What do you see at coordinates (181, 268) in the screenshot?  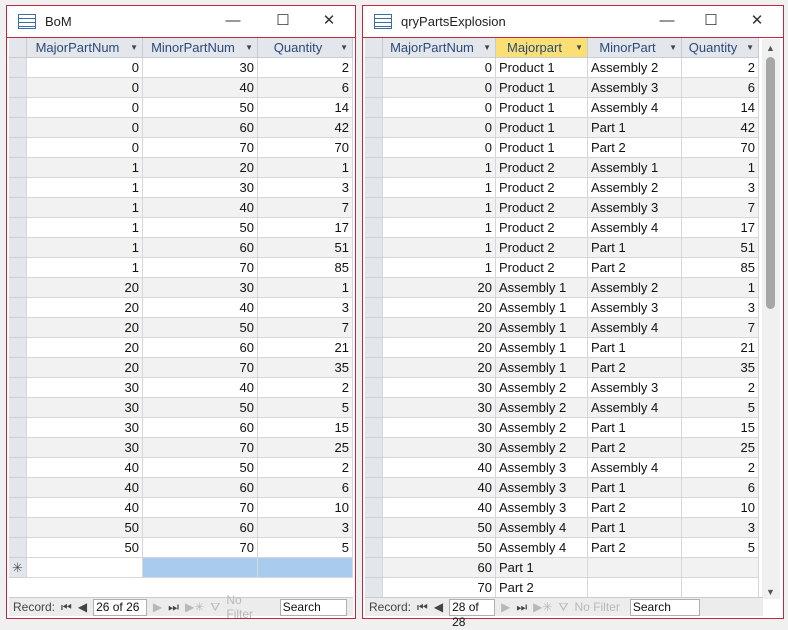 I see `table-row: 1 70 85` at bounding box center [181, 268].